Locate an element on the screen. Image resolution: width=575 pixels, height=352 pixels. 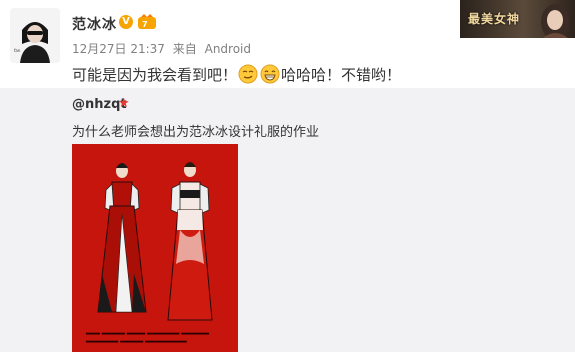
woman-portrait-icon: fan is located at coordinates (35, 35).